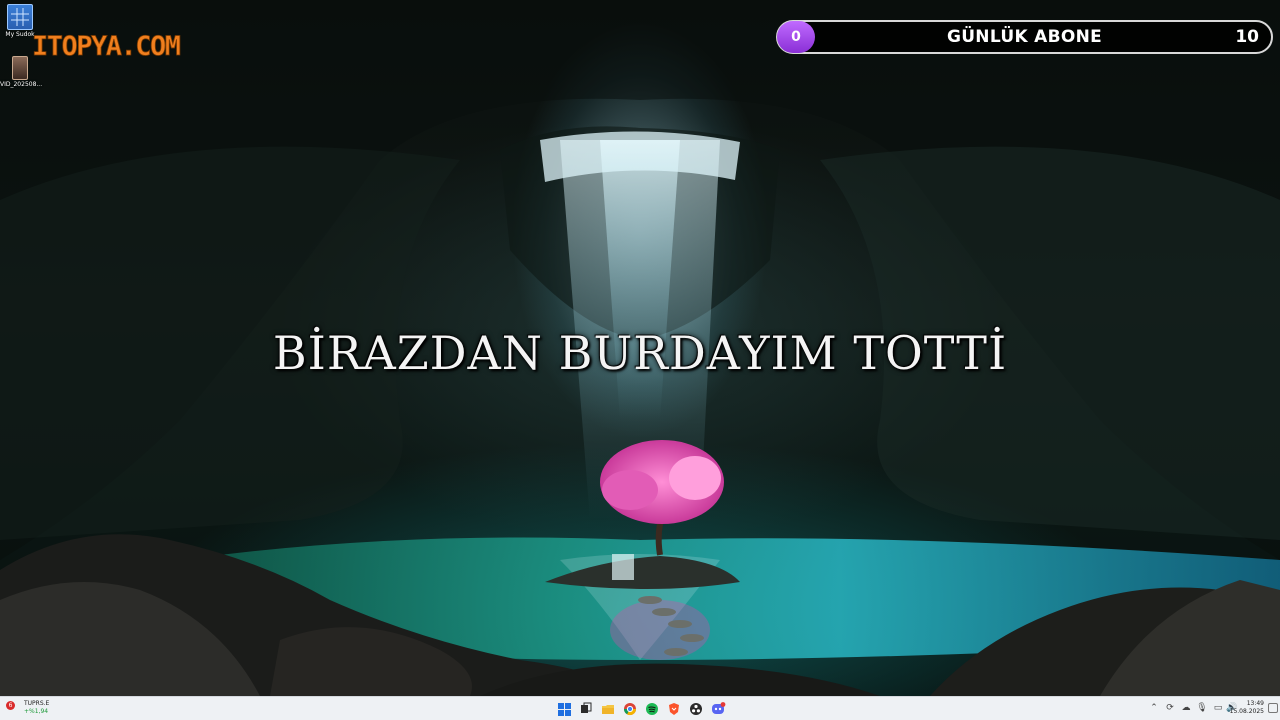  I want to click on chrome-icon, so click(630, 709).